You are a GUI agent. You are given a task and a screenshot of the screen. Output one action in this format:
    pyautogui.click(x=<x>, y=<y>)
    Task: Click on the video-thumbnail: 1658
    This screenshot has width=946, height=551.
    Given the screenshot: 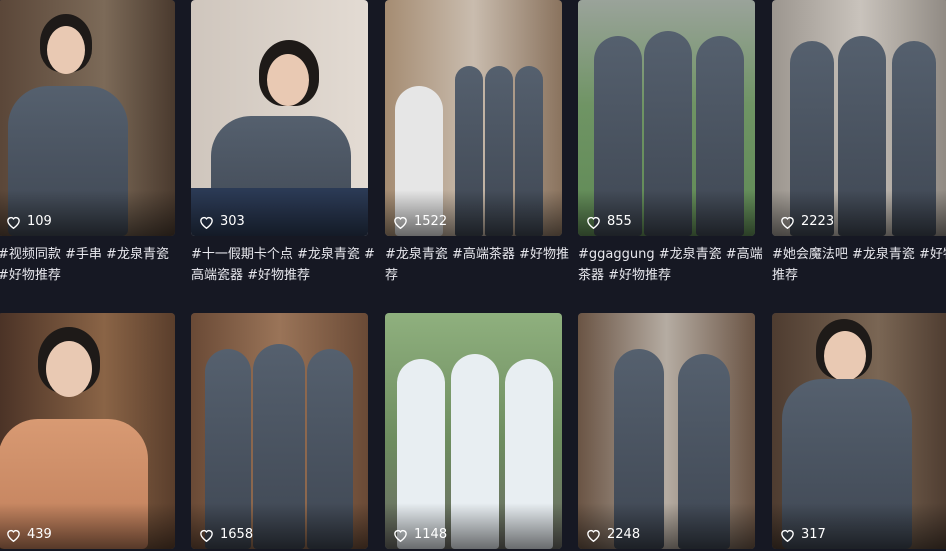 What is the action you would take?
    pyautogui.click(x=279, y=431)
    